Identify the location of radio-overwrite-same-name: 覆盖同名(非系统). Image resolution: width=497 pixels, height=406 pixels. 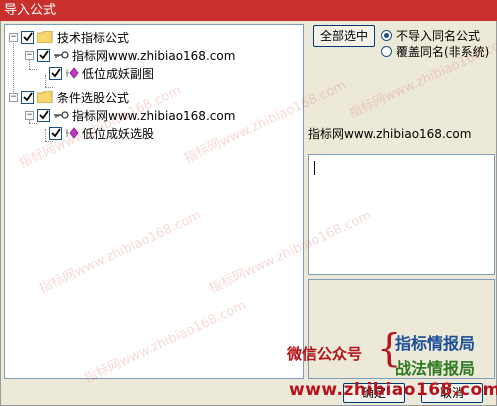
(435, 51).